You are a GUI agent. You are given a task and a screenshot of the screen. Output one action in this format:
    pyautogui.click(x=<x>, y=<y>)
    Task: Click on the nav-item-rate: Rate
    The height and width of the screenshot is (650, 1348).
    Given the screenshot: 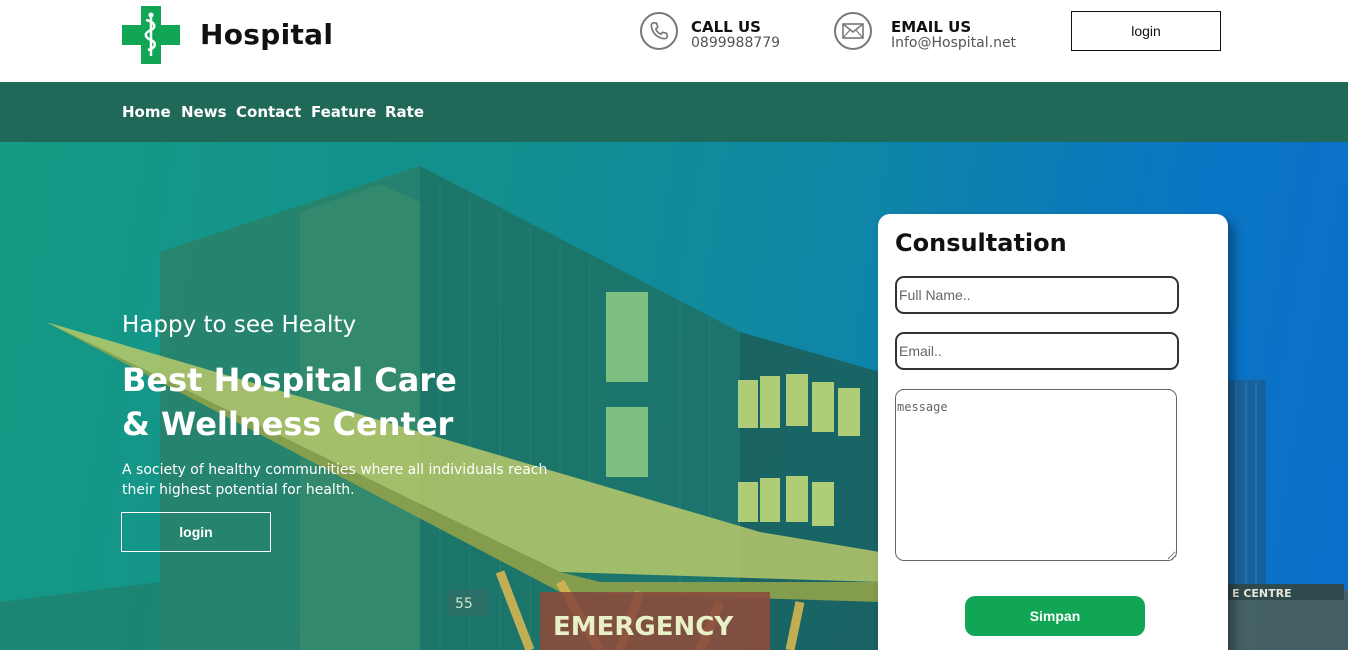 What is the action you would take?
    pyautogui.click(x=404, y=112)
    